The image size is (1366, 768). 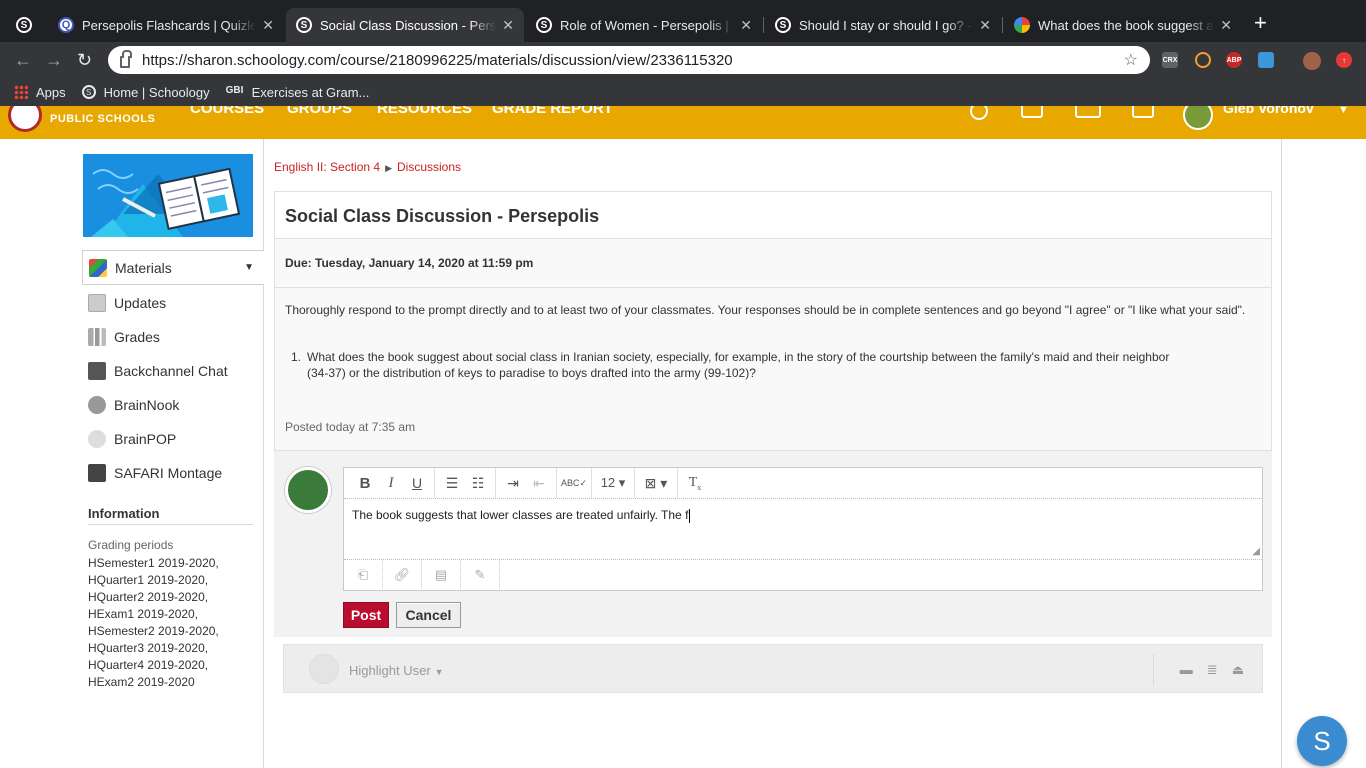 I want to click on sidebar-item-brainnook: BrainNook, so click(x=173, y=405).